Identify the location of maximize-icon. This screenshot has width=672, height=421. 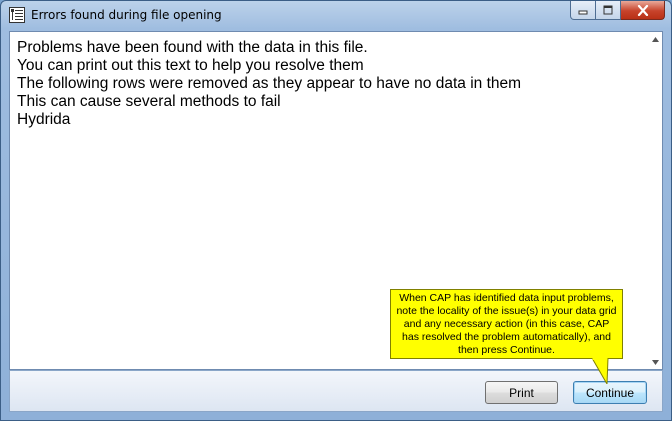
(608, 10).